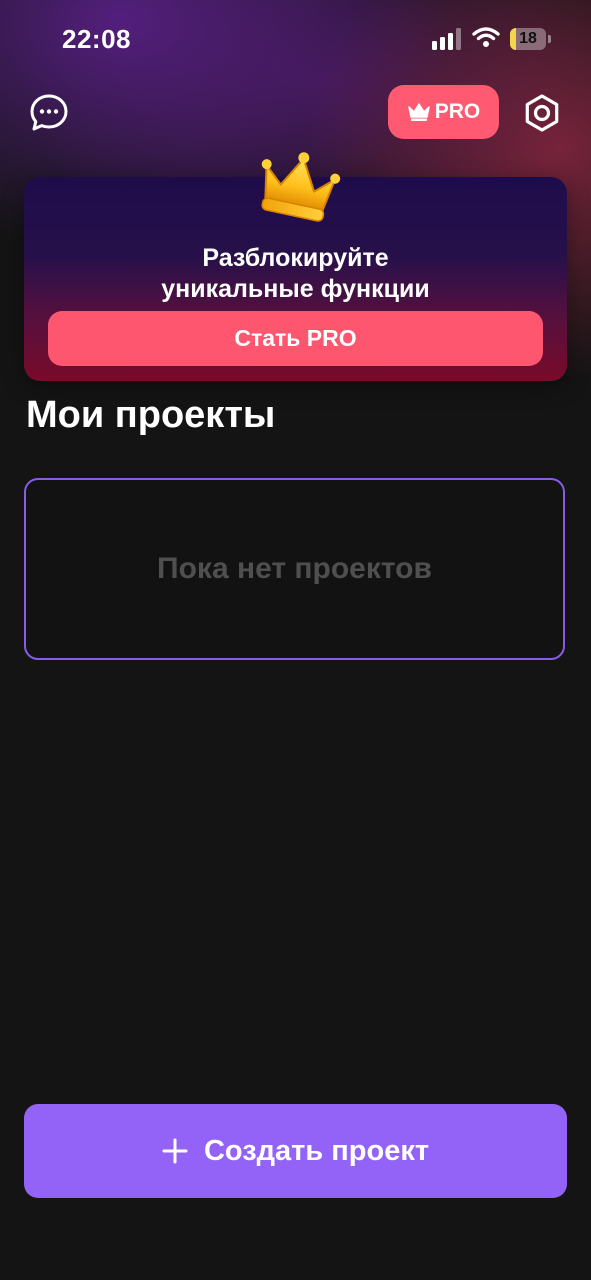 The width and height of the screenshot is (591, 1280). I want to click on battery-tip, so click(549, 39).